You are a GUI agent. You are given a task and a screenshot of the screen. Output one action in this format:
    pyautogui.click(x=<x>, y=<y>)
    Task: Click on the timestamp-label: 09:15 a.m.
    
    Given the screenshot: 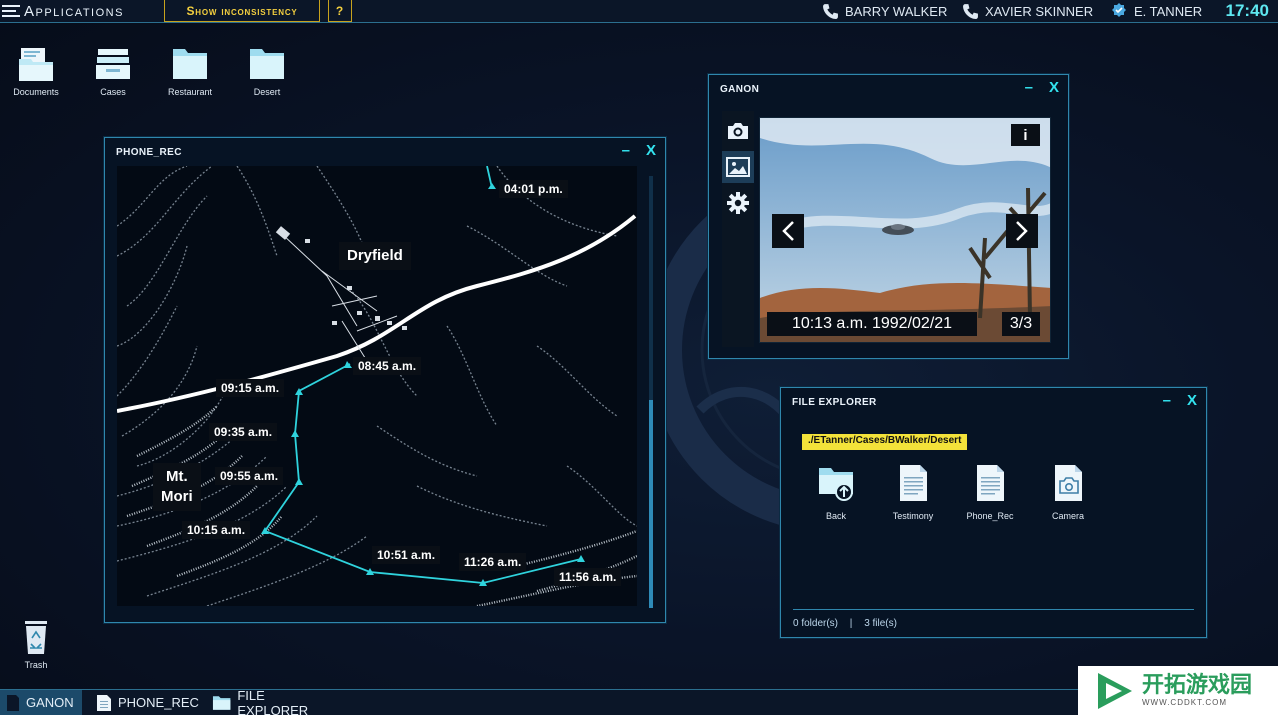 What is the action you would take?
    pyautogui.click(x=250, y=388)
    